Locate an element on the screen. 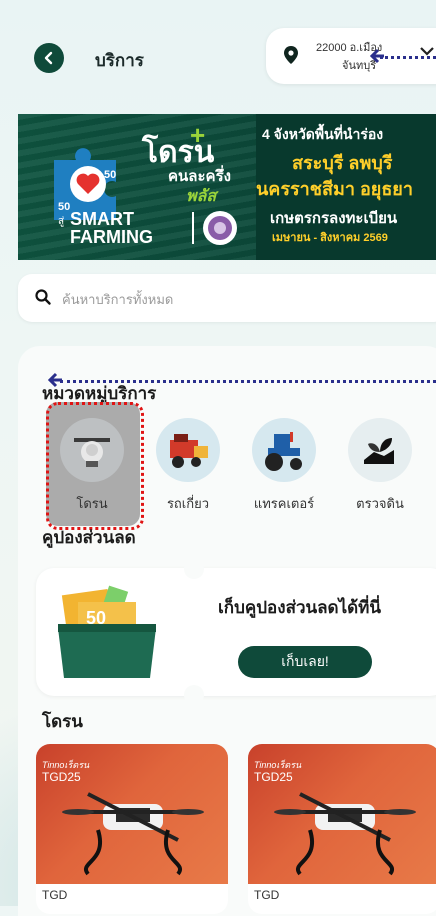  category-label: รถเกี่ยว is located at coordinates (188, 503).